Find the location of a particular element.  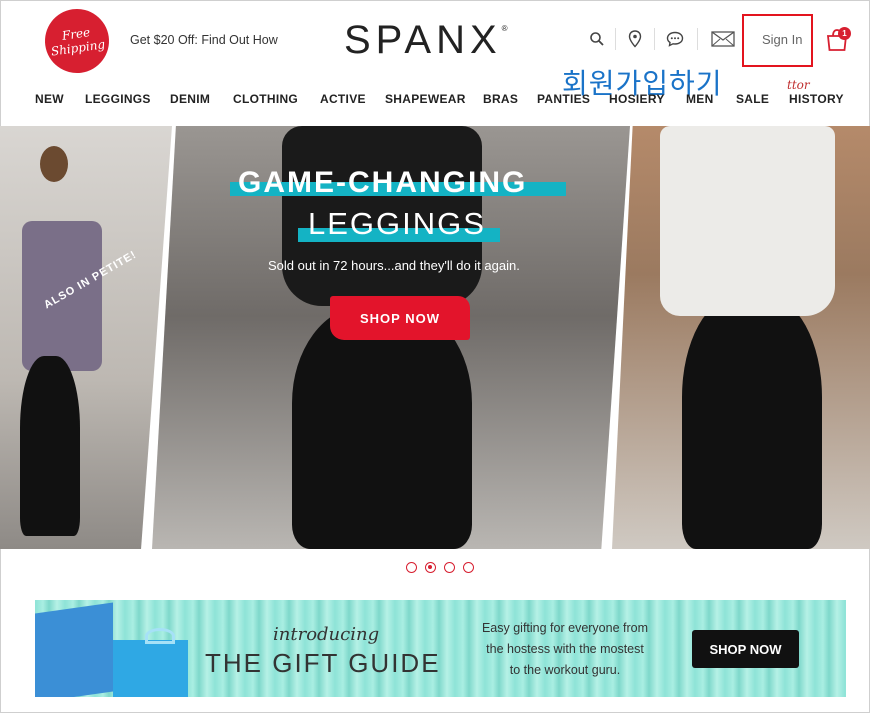

nav-item-history: HISTORY is located at coordinates (816, 99).